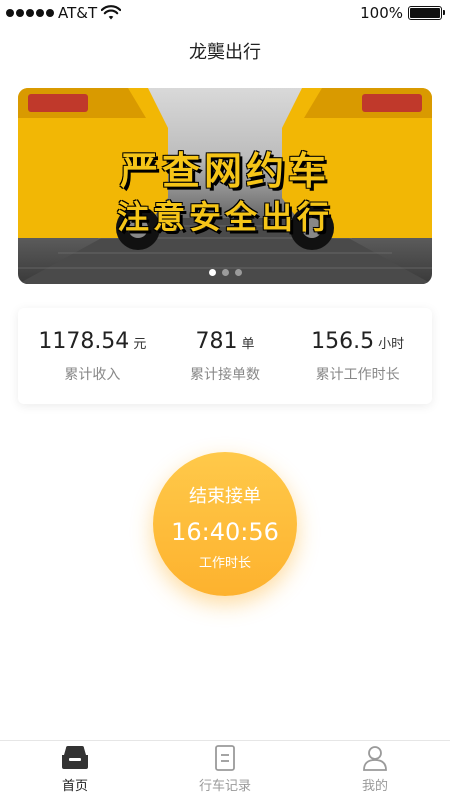  I want to click on tab-label: 我的, so click(374, 786).